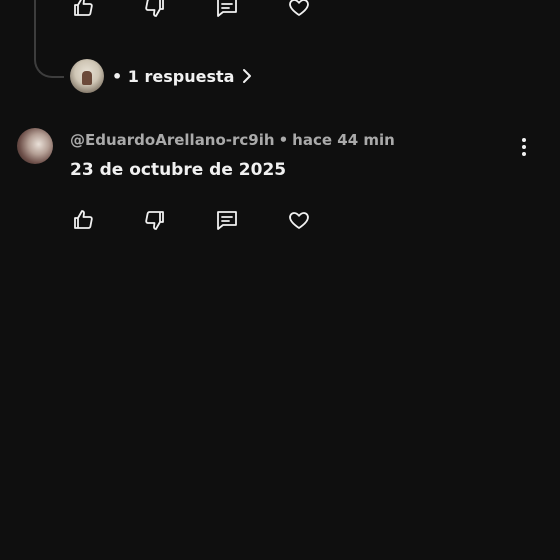 The image size is (560, 560). I want to click on replies-count-label: • 1 respuesta, so click(173, 76).